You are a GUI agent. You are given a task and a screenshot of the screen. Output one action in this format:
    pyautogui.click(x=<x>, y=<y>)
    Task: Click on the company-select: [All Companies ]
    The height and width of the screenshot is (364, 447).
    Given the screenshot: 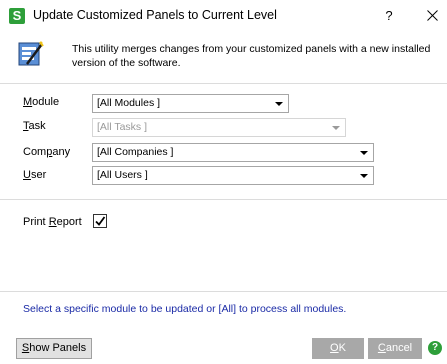 What is the action you would take?
    pyautogui.click(x=233, y=152)
    